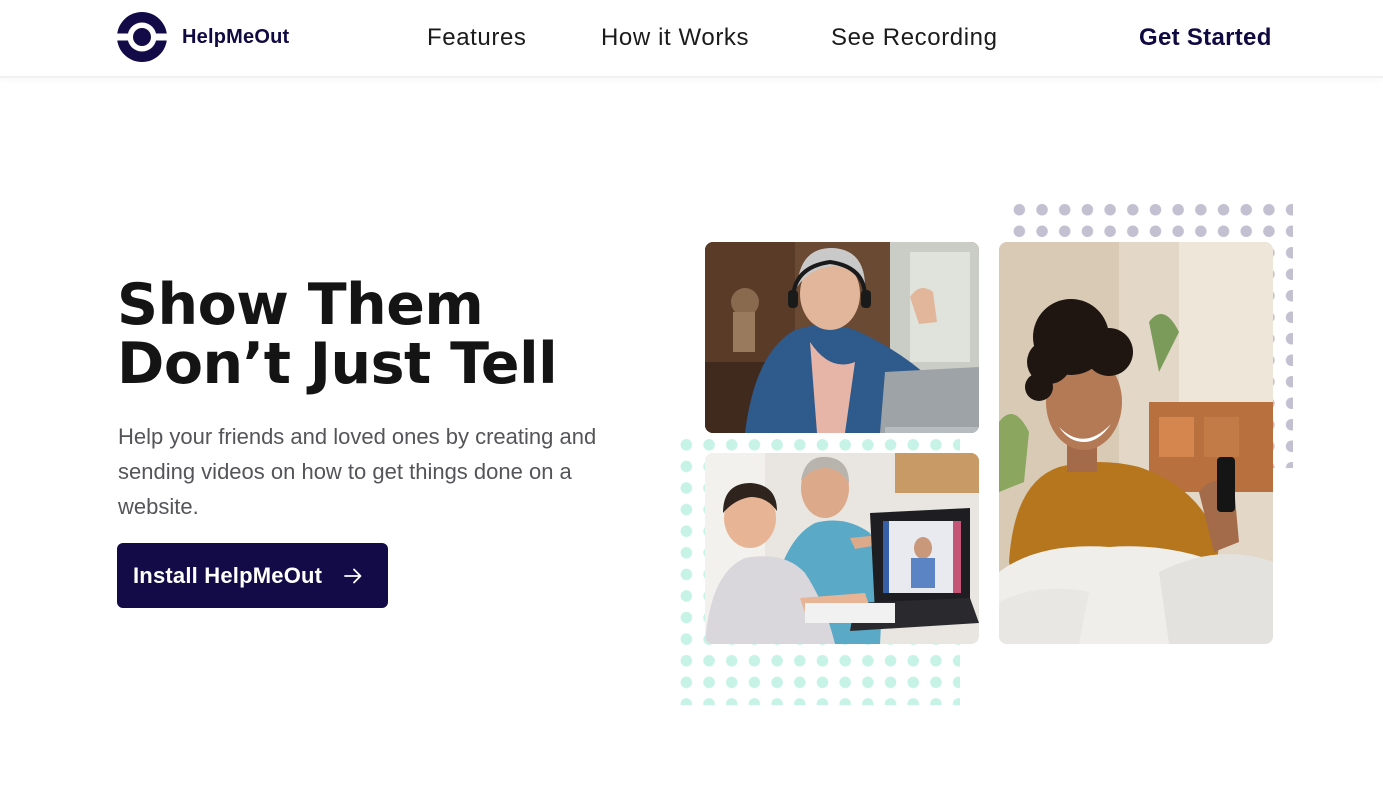  I want to click on nav-link-features: Features, so click(477, 38).